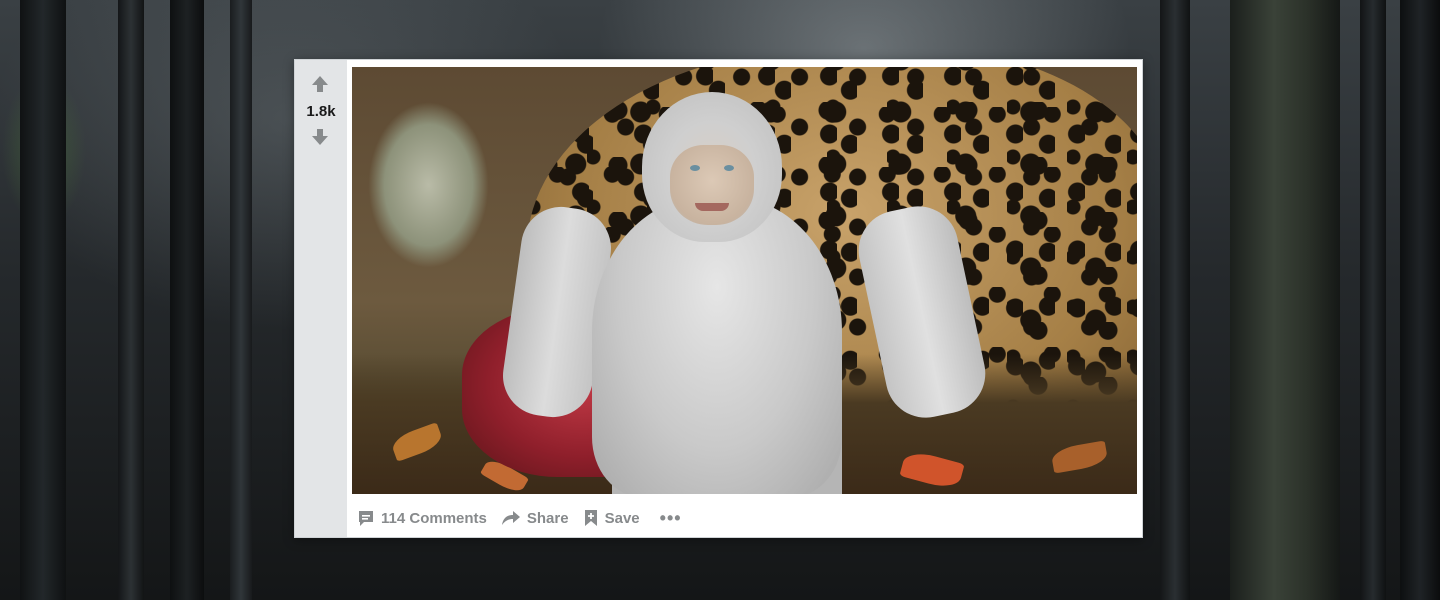 The width and height of the screenshot is (1440, 600). I want to click on share-button: Share, so click(535, 518).